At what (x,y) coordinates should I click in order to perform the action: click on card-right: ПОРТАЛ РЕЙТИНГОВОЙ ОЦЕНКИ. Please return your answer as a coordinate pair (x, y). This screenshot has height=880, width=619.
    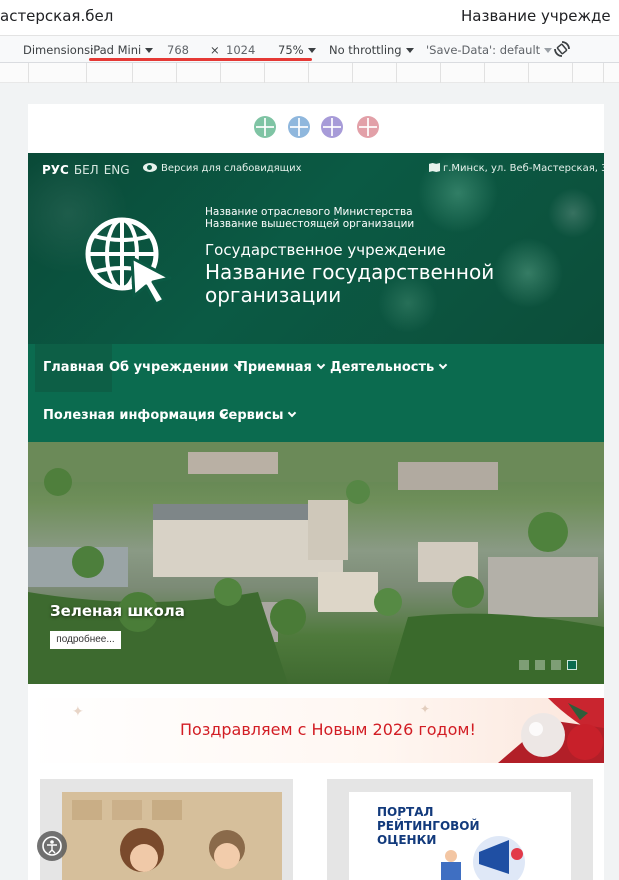
    Looking at the image, I should click on (460, 829).